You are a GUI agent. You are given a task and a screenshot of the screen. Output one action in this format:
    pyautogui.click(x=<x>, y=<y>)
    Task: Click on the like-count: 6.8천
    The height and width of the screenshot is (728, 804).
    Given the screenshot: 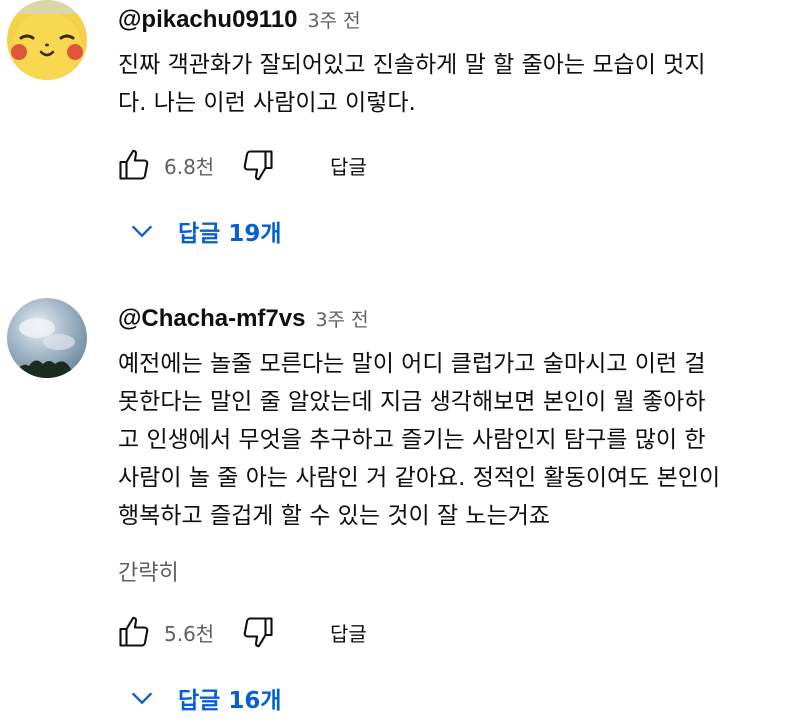 What is the action you would take?
    pyautogui.click(x=189, y=166)
    